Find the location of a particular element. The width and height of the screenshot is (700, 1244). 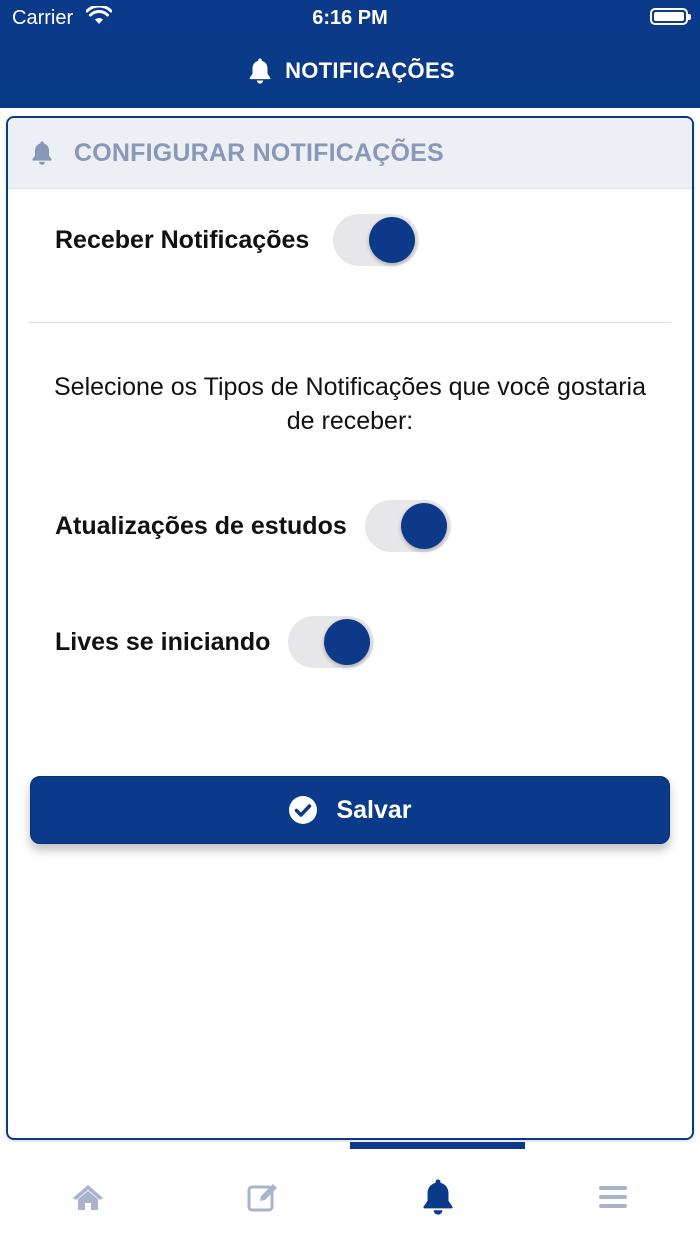

save-button: Salvar is located at coordinates (350, 810).